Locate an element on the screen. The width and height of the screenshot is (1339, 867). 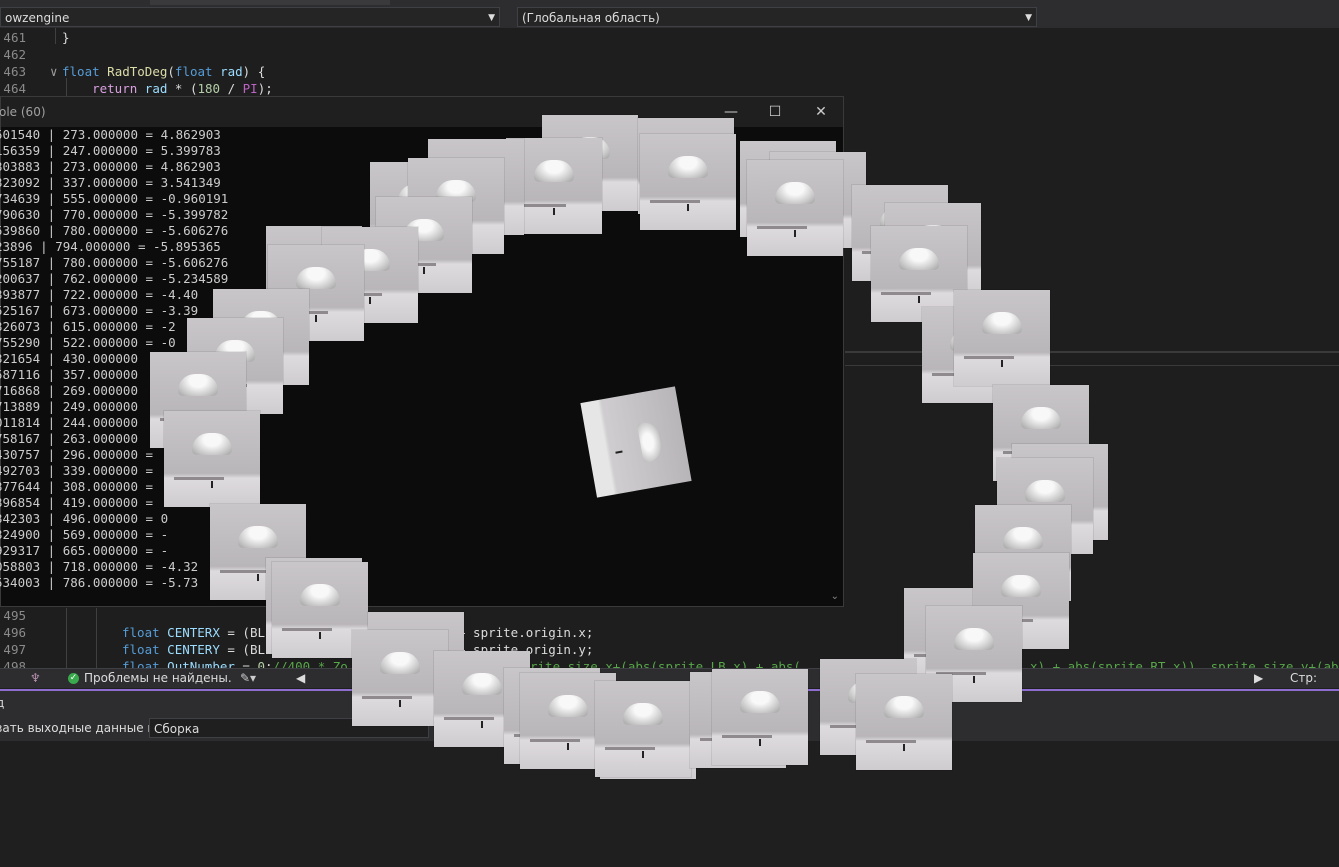
scroll-down-icon: ⌄ is located at coordinates (835, 596).